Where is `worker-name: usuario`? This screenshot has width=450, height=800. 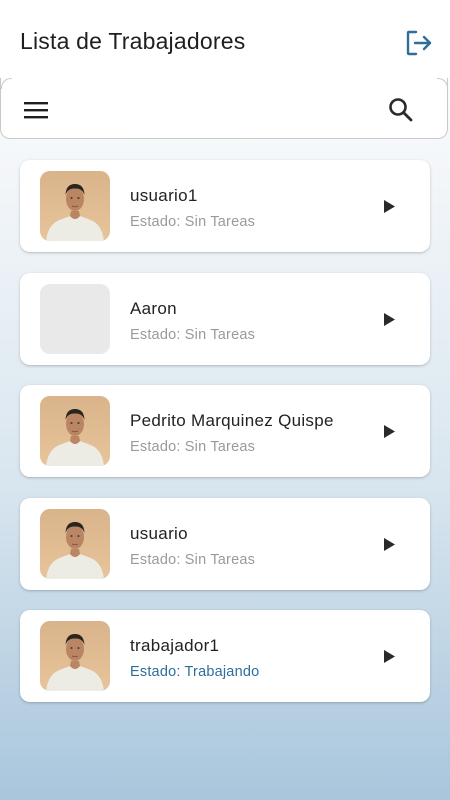
worker-name: usuario is located at coordinates (159, 533).